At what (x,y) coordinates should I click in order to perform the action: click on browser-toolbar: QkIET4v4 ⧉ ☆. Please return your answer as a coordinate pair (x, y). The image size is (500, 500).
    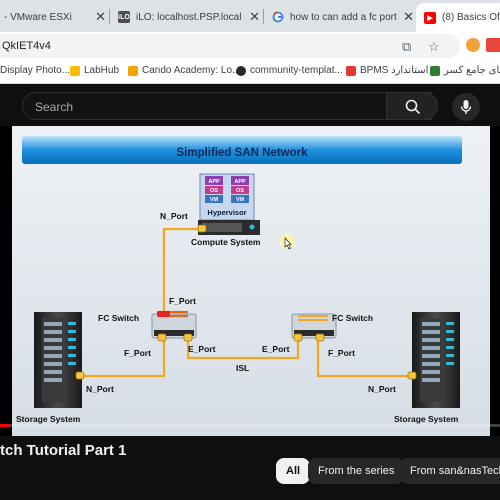
    Looking at the image, I should click on (250, 46).